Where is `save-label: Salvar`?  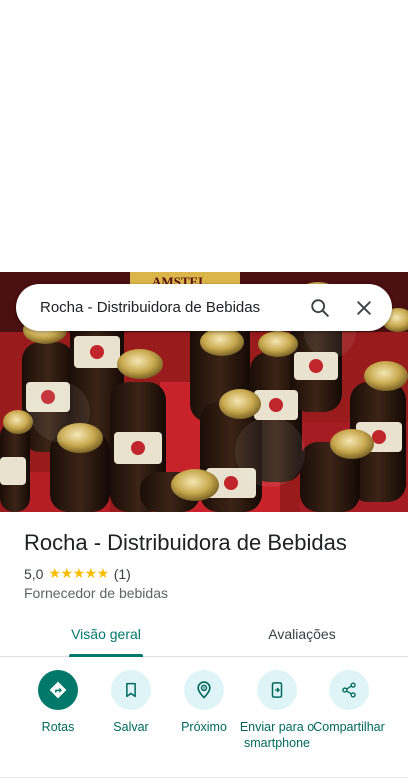 save-label: Salvar is located at coordinates (131, 727).